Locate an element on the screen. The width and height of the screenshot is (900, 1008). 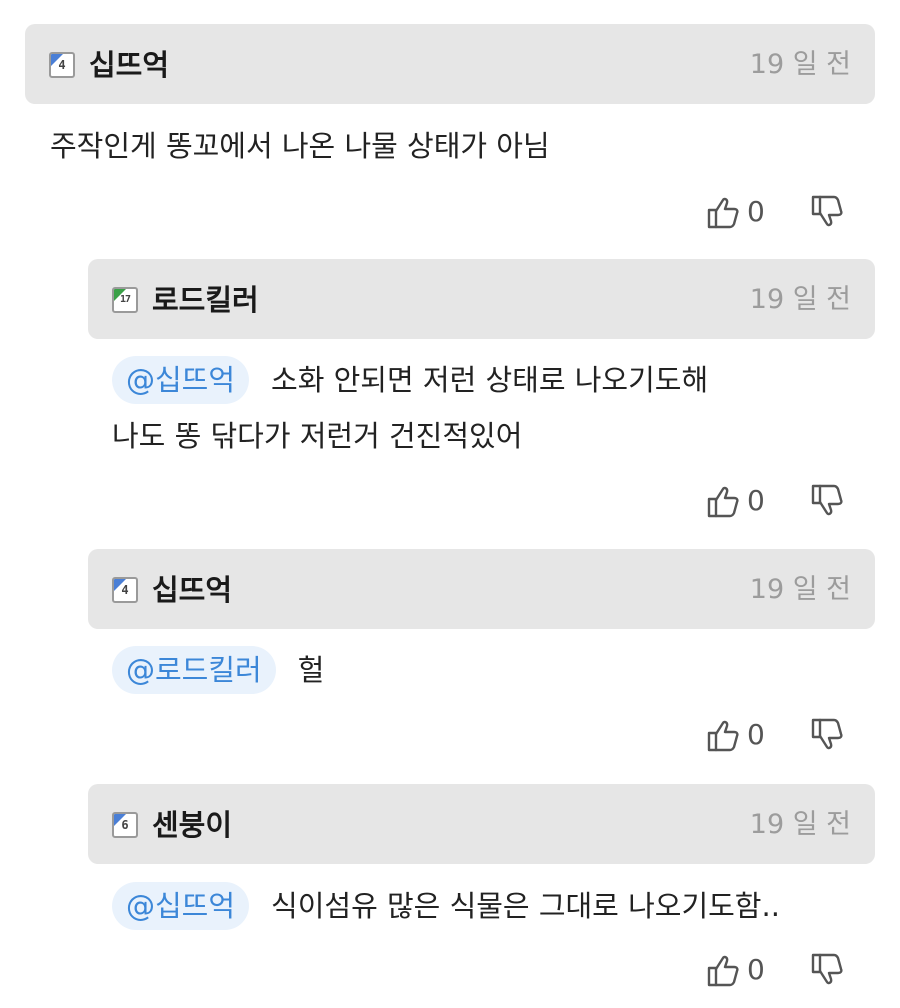
comment-text: 나도 똥 닦다가 저런거 건진적있어 is located at coordinates (317, 436).